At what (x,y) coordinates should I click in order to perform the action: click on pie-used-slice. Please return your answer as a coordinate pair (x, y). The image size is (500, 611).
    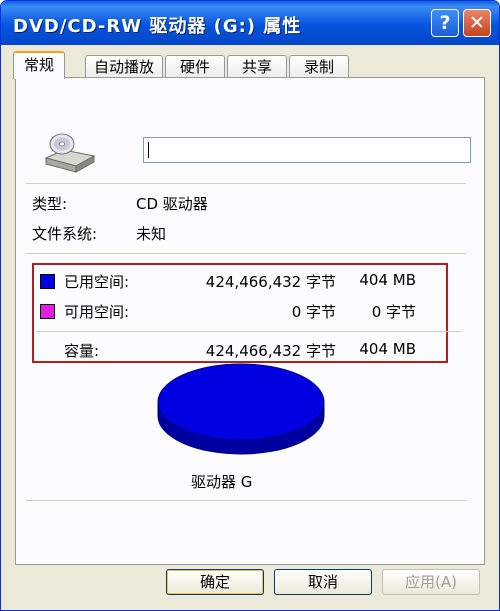
    Looking at the image, I should click on (241, 402).